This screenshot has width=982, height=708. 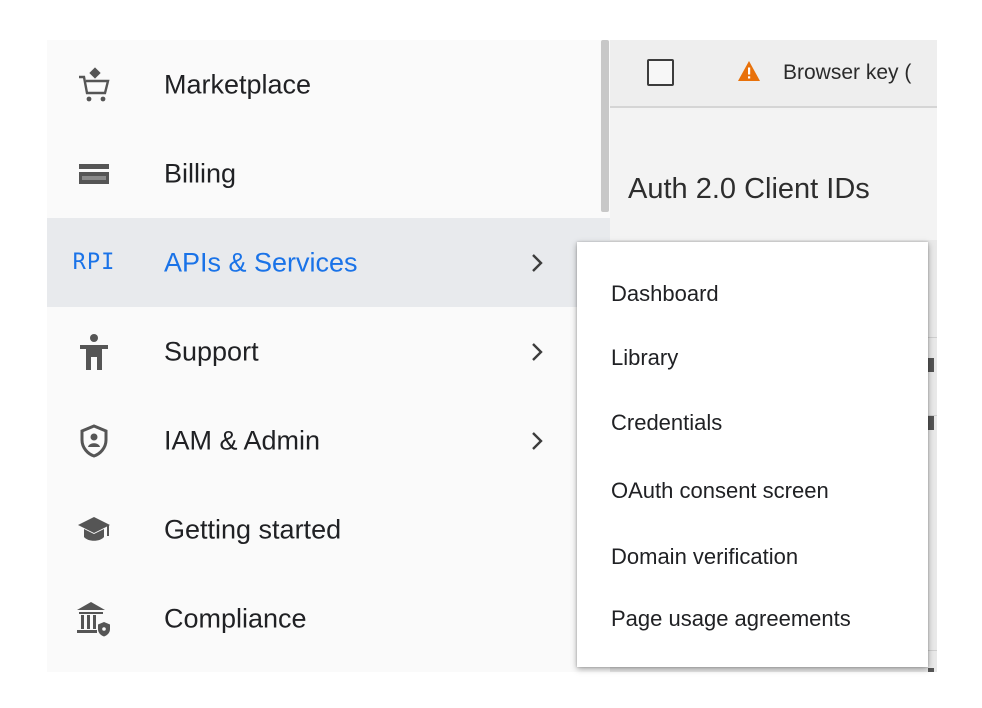 What do you see at coordinates (328, 618) in the screenshot?
I see `nav-item-compliance: Compliance` at bounding box center [328, 618].